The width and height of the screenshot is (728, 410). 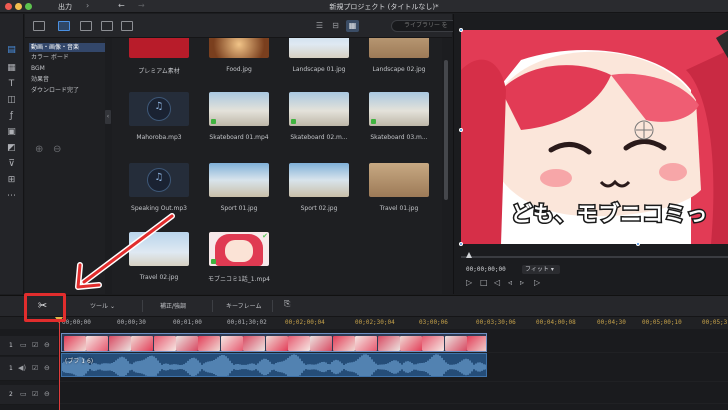 What do you see at coordinates (42, 305) in the screenshot?
I see `split-scissors-icon: ✂` at bounding box center [42, 305].